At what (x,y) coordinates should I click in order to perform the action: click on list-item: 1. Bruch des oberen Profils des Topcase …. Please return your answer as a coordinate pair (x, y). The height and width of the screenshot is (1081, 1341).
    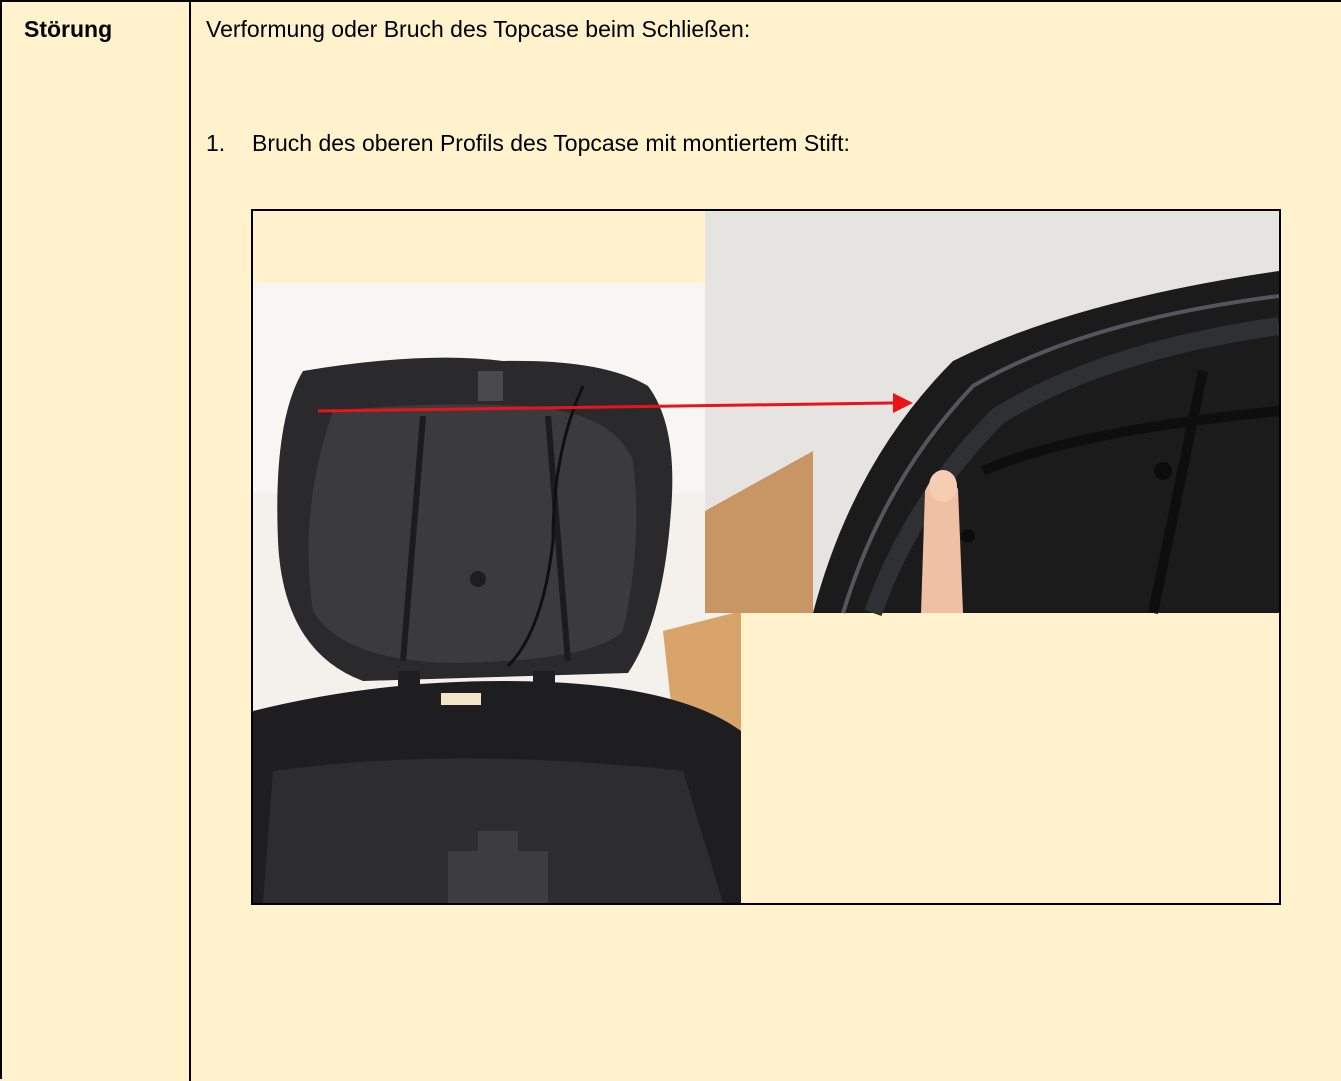
    Looking at the image, I should click on (528, 143).